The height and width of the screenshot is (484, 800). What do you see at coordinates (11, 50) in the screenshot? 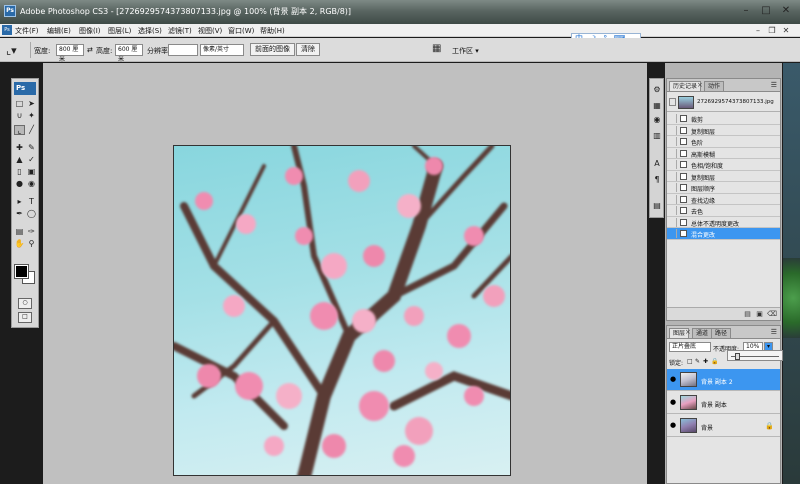
I see `crop-tool-icon: ⌞▾` at bounding box center [11, 50].